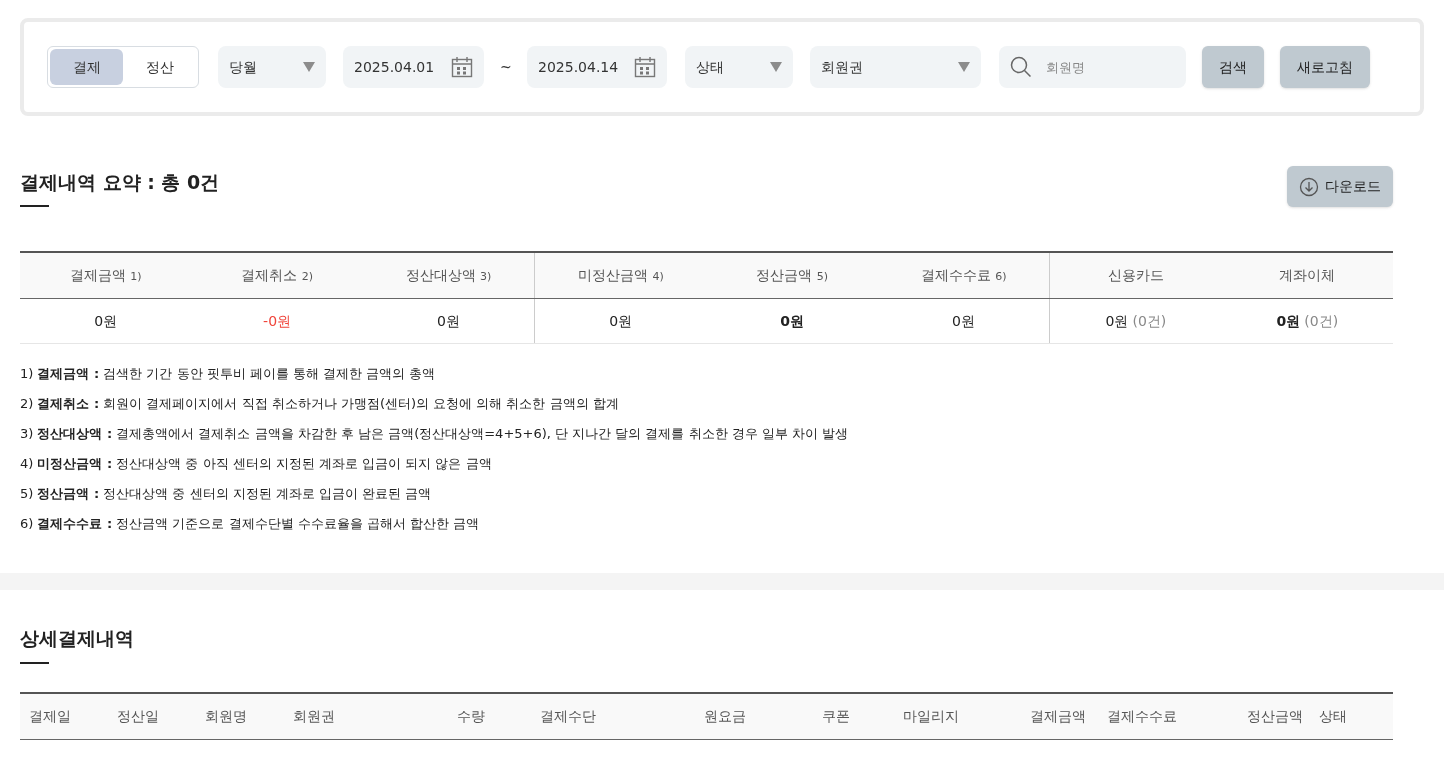  What do you see at coordinates (226, 494) in the screenshot?
I see `footnote: 5) 정산금액 : 정산대상액 중 센터의 지정된 계좌로 입금이 완료된 금액` at bounding box center [226, 494].